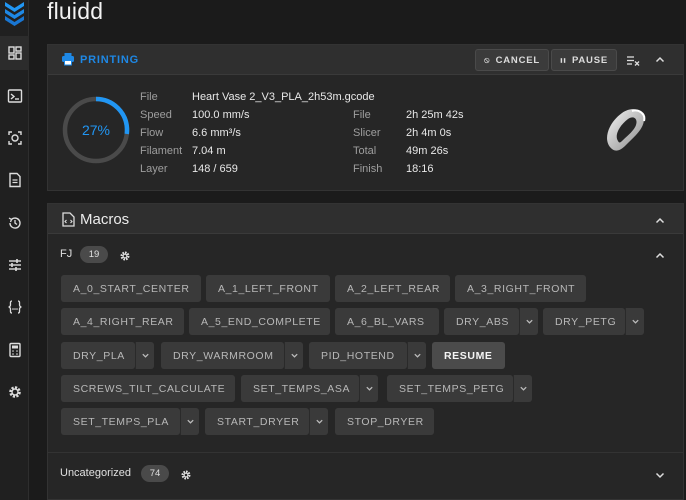  I want to click on label-speed: Speed, so click(156, 115).